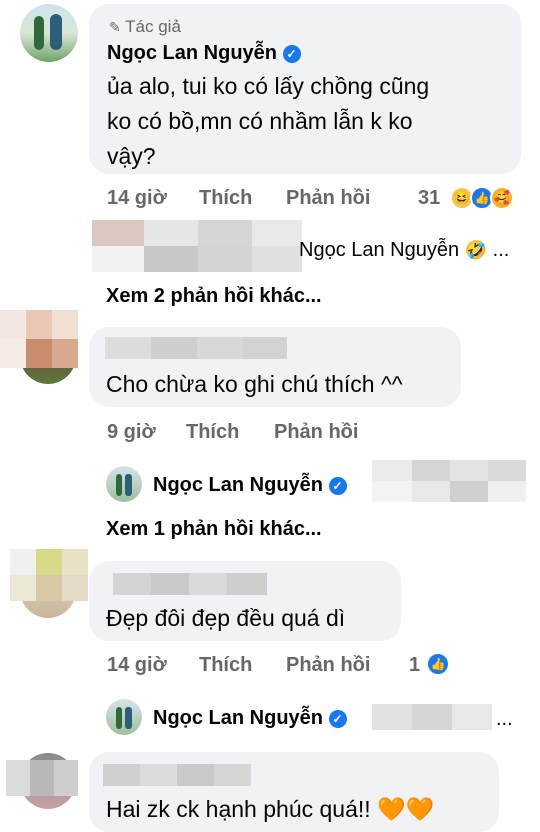 The width and height of the screenshot is (540, 832). What do you see at coordinates (254, 384) in the screenshot?
I see `comment-text: Cho chừa ko ghi chú thích ^^` at bounding box center [254, 384].